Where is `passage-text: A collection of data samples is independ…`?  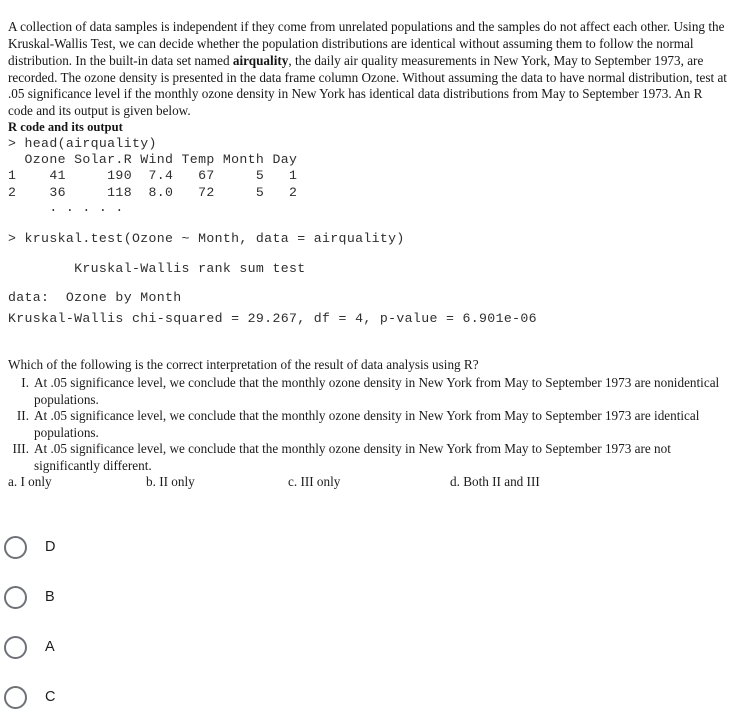
passage-text: A collection of data samples is independ… is located at coordinates (369, 69).